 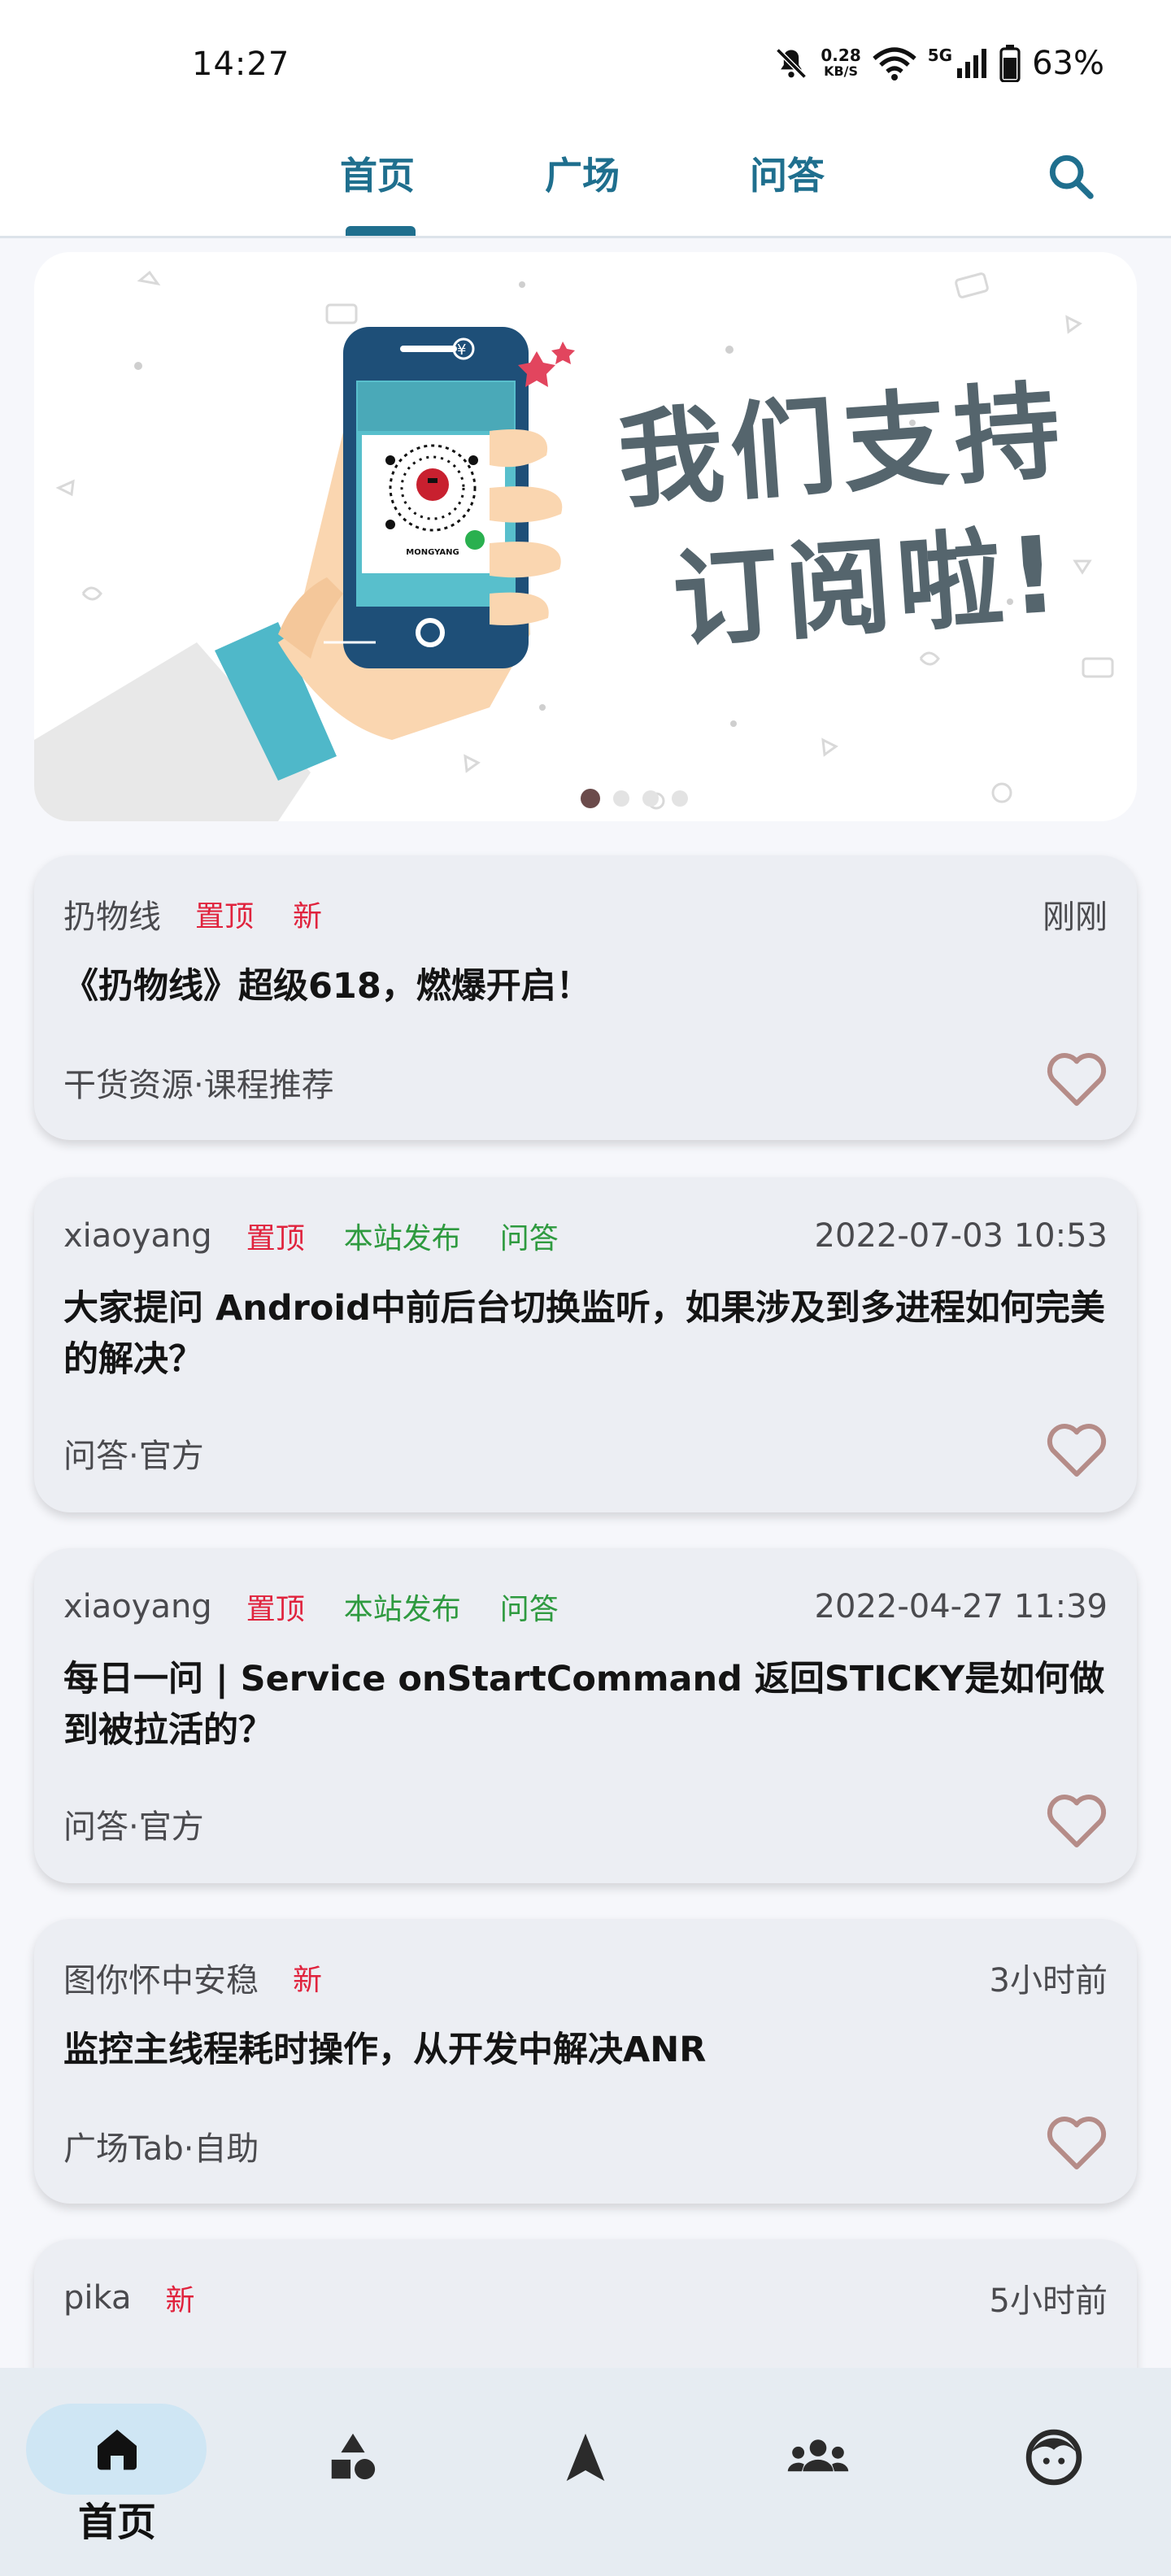 I want to click on categories-icon, so click(x=353, y=2456).